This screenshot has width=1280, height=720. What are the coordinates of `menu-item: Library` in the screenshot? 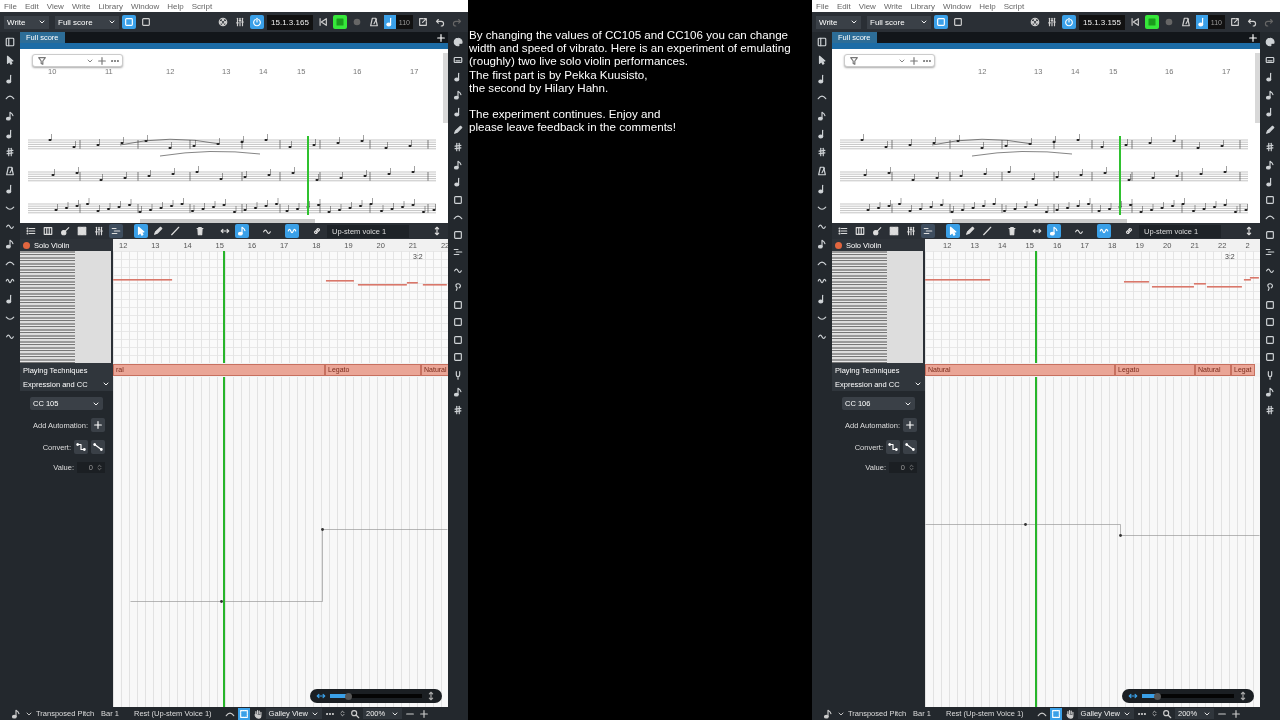 It's located at (110, 6).